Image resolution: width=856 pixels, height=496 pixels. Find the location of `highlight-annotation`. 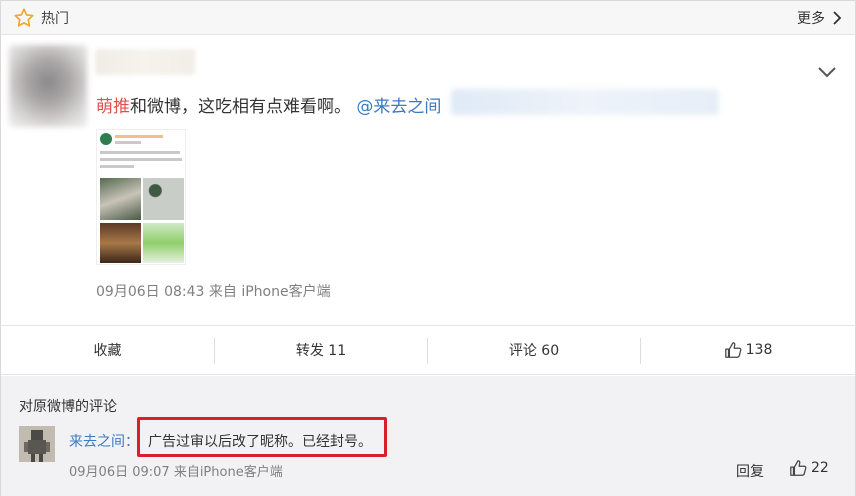

highlight-annotation is located at coordinates (262, 437).